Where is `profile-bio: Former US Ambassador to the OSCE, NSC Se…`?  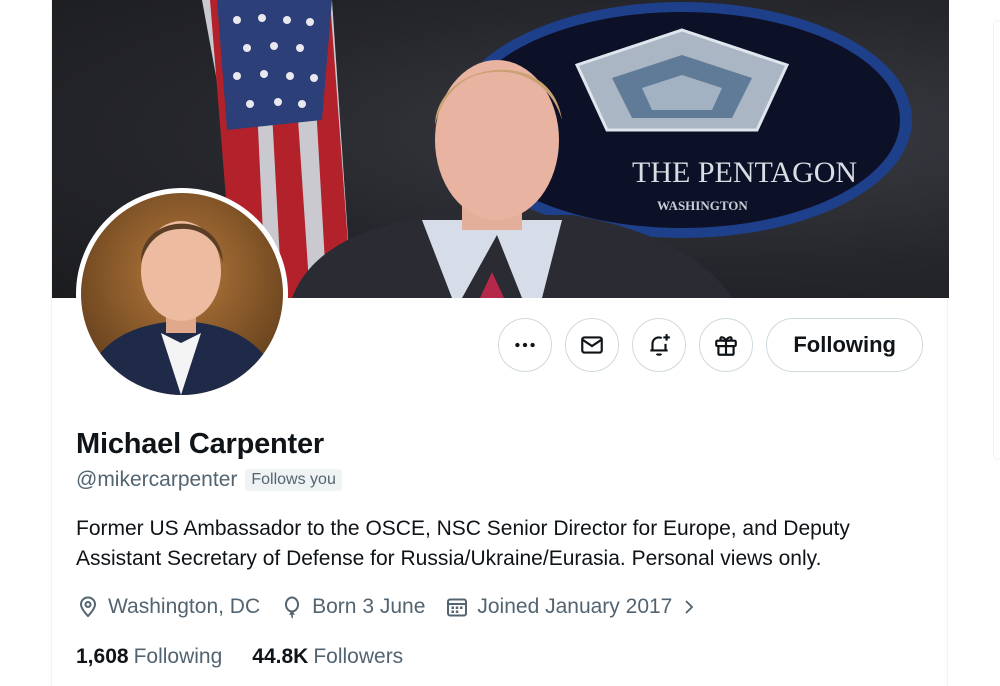
profile-bio: Former US Ambassador to the OSCE, NSC Se… is located at coordinates (463, 543).